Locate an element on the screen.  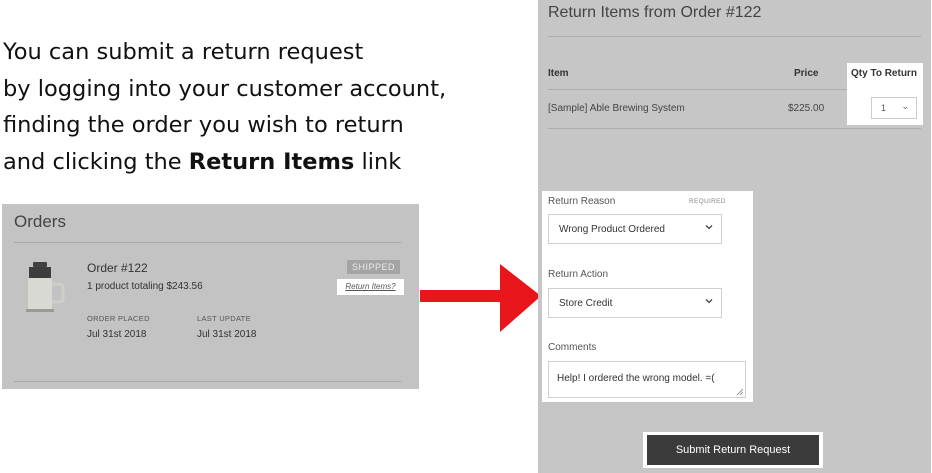
return-reason-value: Wrong Product Ordered is located at coordinates (612, 229).